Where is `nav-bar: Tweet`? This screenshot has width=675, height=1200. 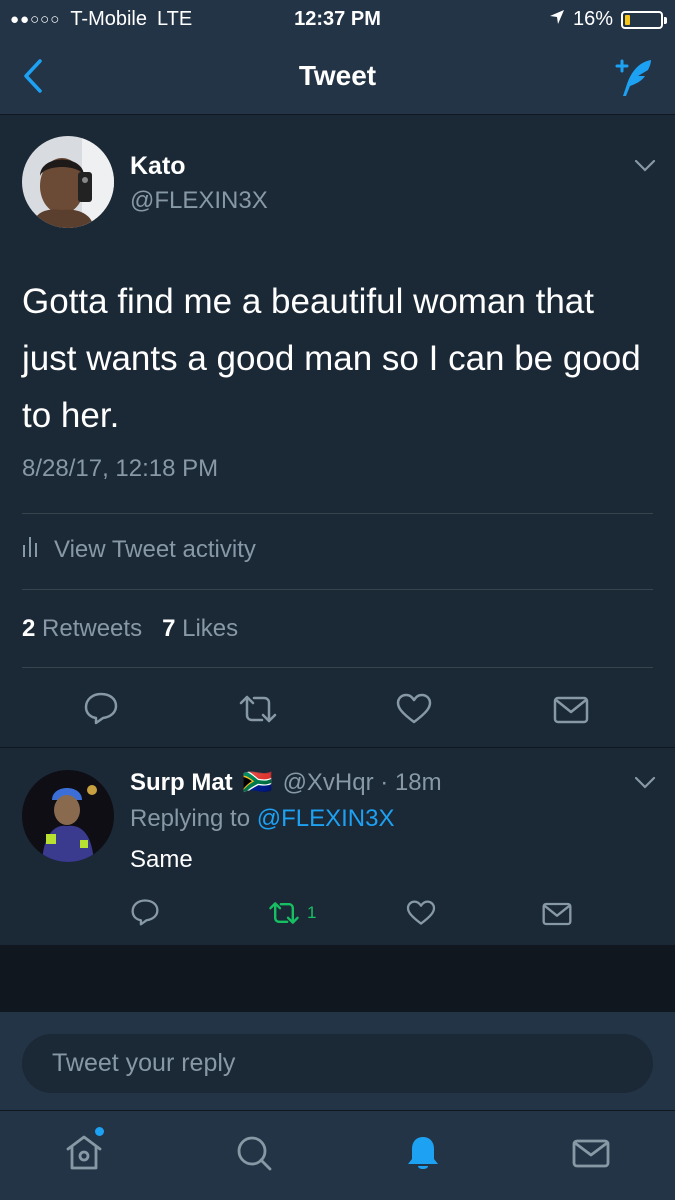 nav-bar: Tweet is located at coordinates (337, 76).